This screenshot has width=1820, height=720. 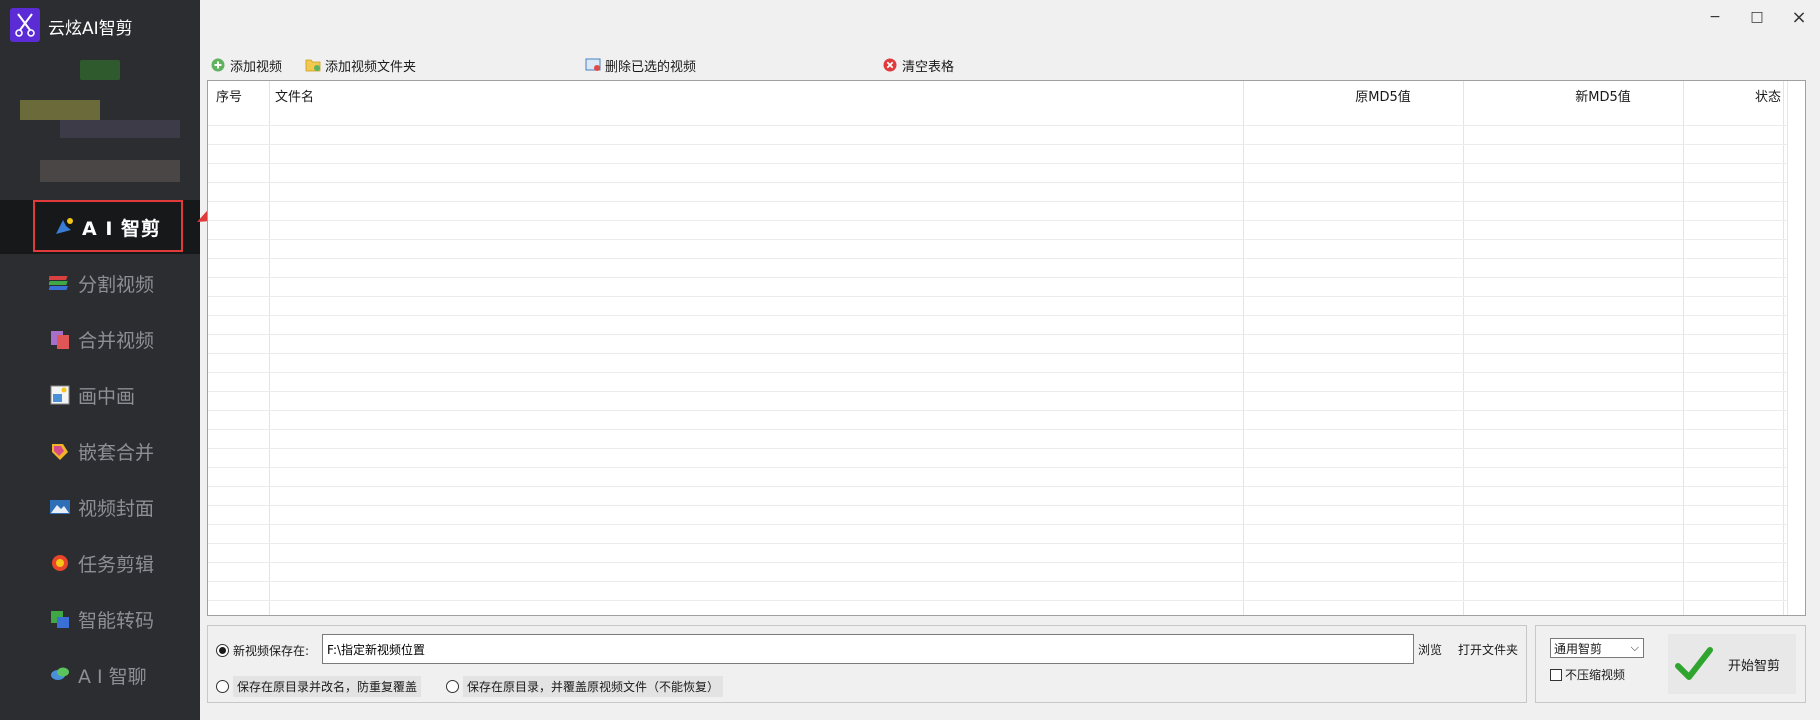 I want to click on sidebar-item-task-edit: 任务剪辑, so click(x=100, y=563).